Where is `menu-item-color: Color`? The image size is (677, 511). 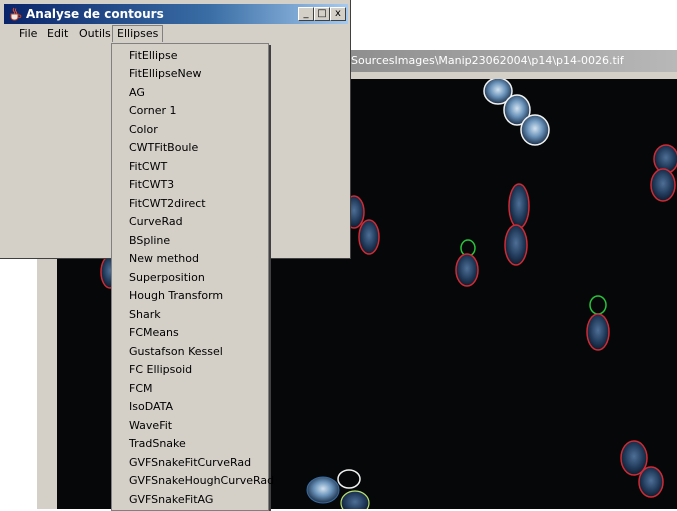
menu-item-color: Color is located at coordinates (143, 130).